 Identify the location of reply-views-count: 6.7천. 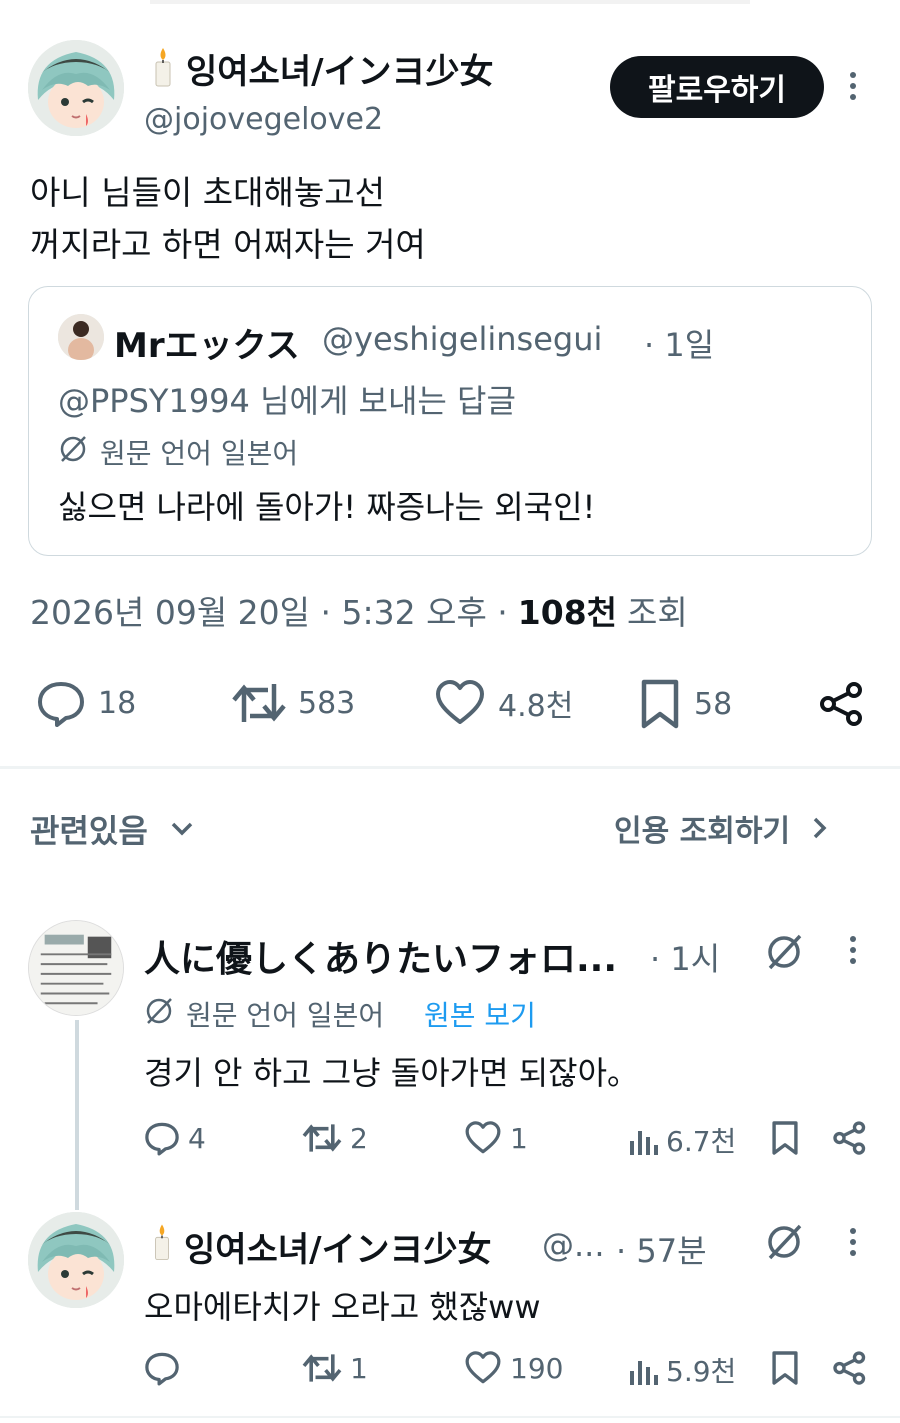
(701, 1141).